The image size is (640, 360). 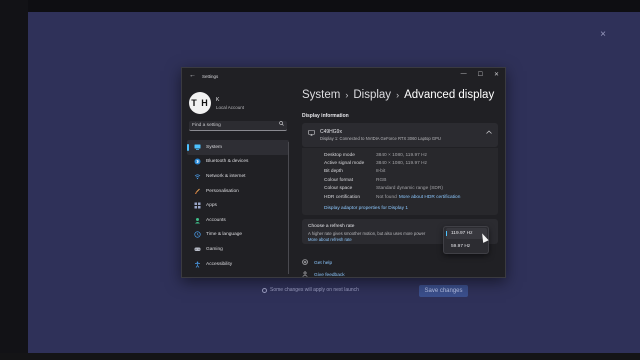 What do you see at coordinates (372, 95) in the screenshot?
I see `breadcrumb-display: Display` at bounding box center [372, 95].